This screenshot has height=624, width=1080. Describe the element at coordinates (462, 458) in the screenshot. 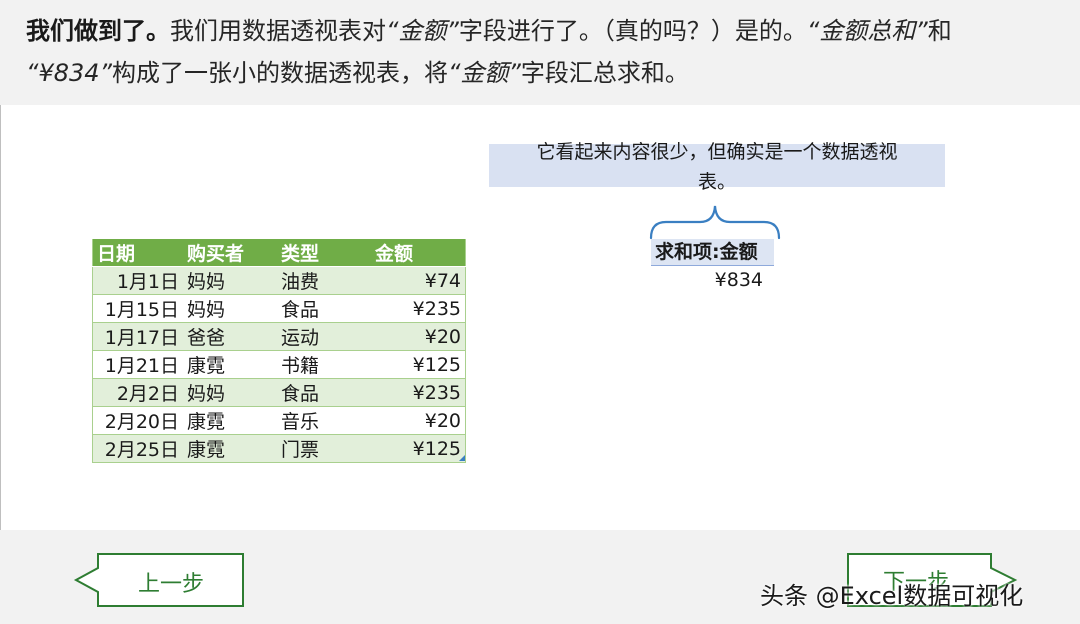

I see `table-resize-handle` at that location.